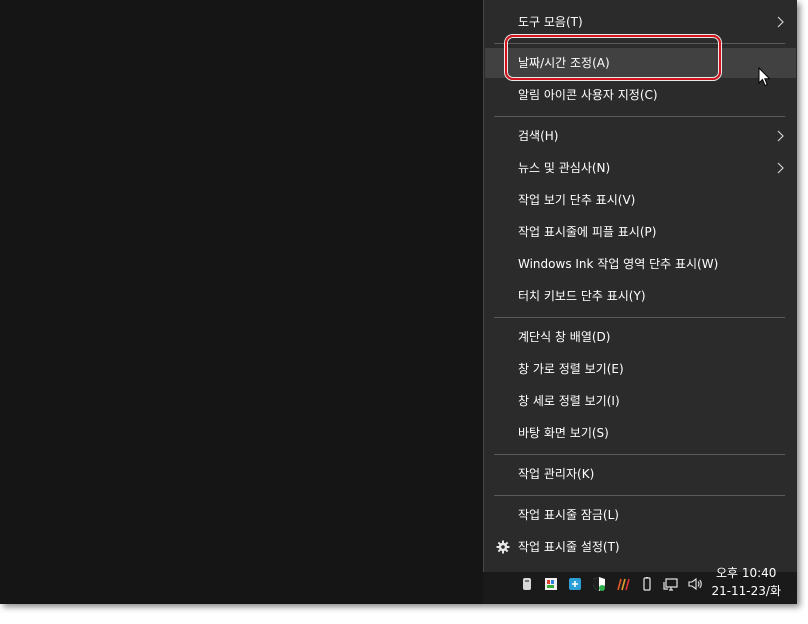 This screenshot has width=808, height=624. I want to click on menu-item-show-people: 작업 표시줄에 피플 표시(P), so click(640, 232).